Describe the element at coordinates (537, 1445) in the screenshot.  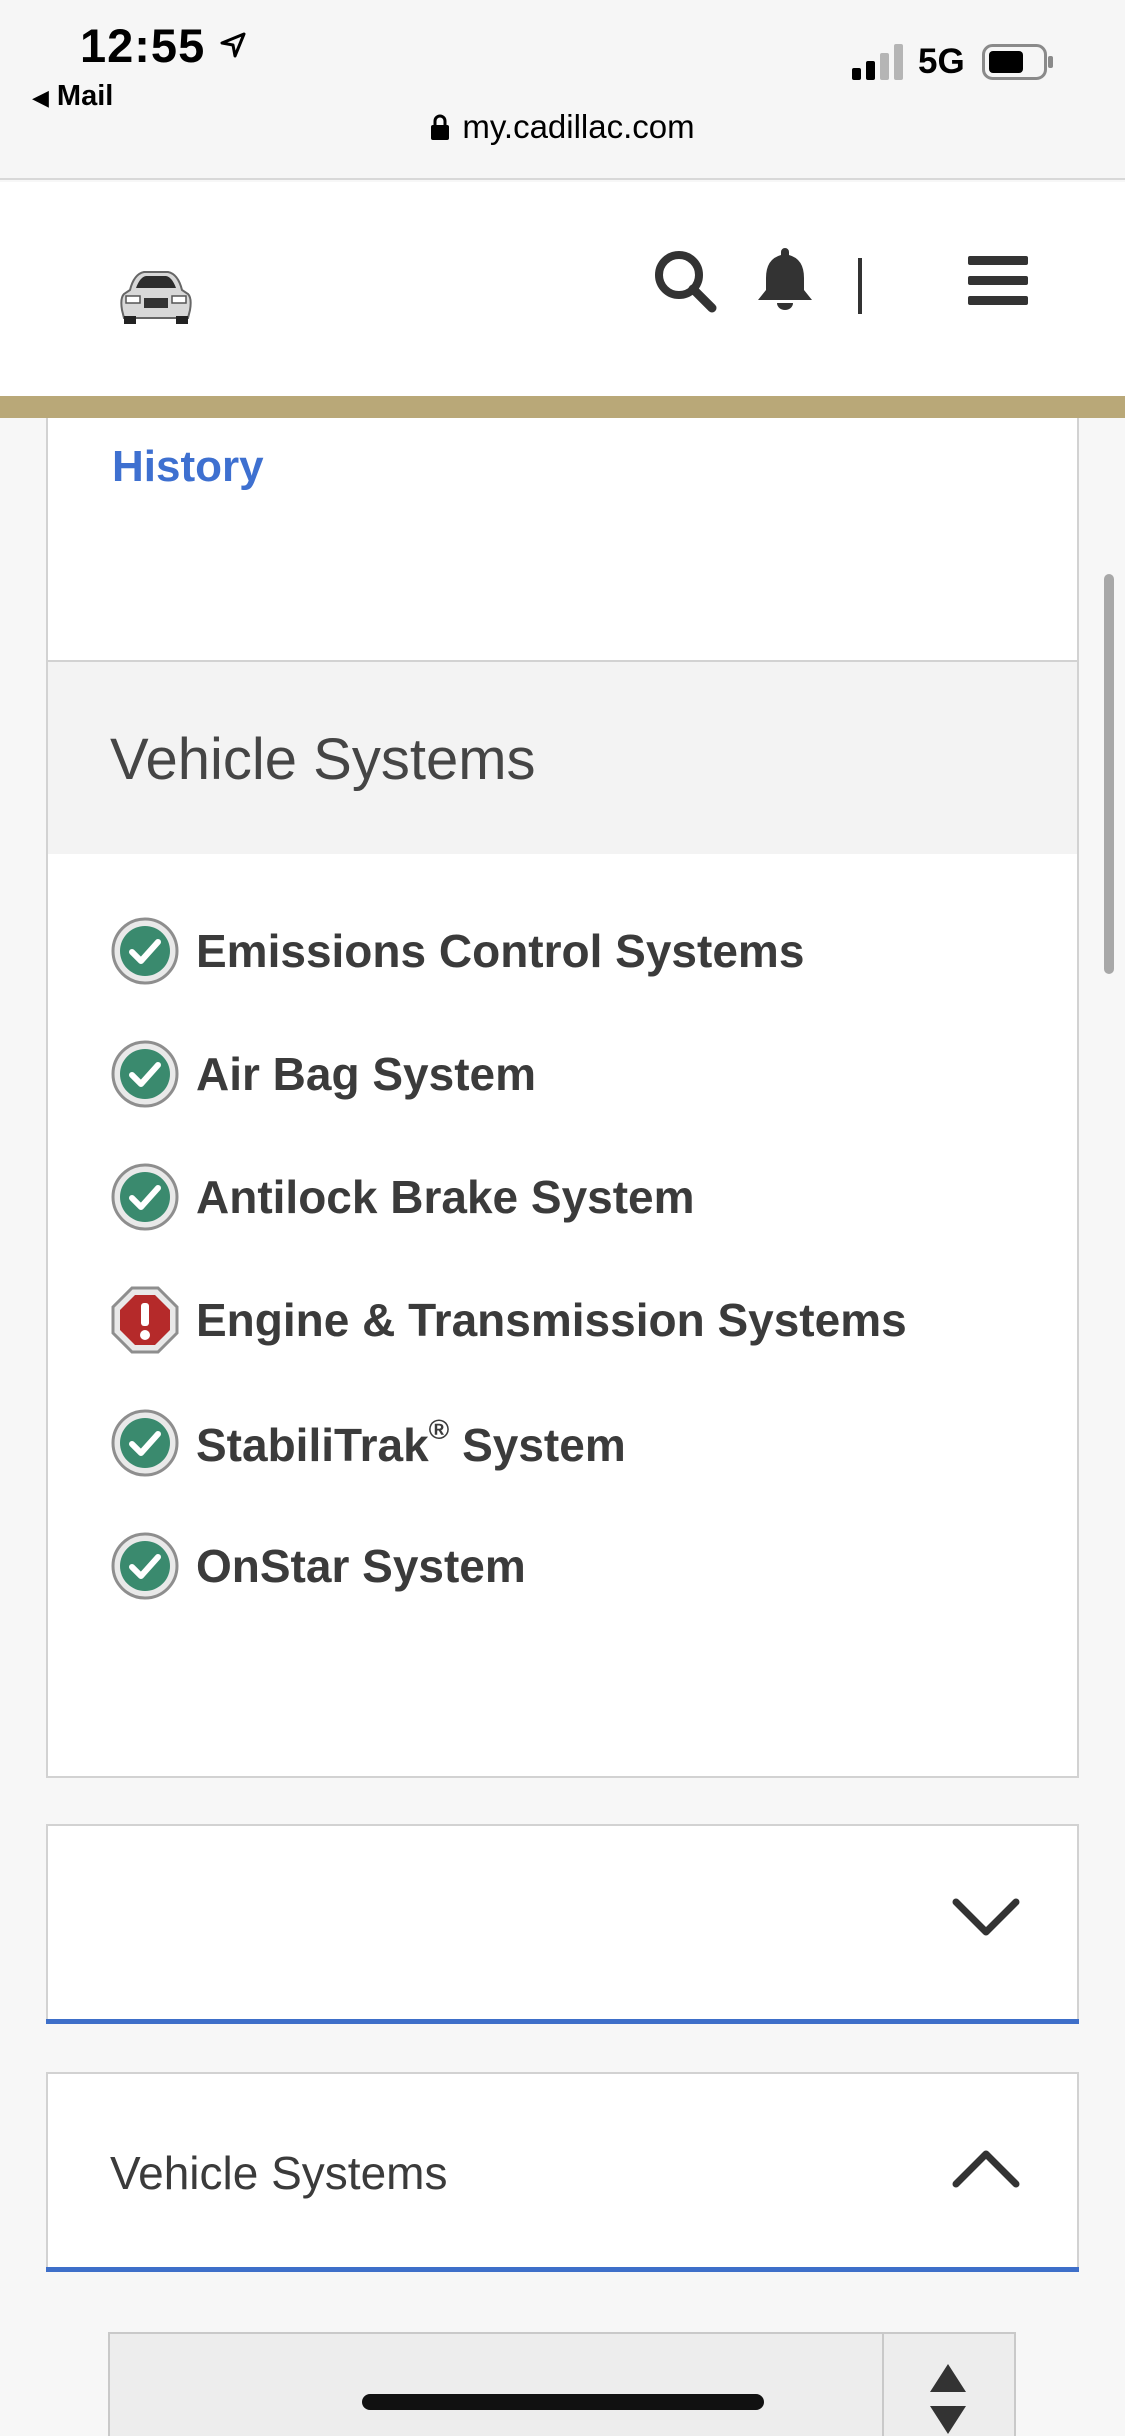
I see `system-label-suffix: System` at that location.